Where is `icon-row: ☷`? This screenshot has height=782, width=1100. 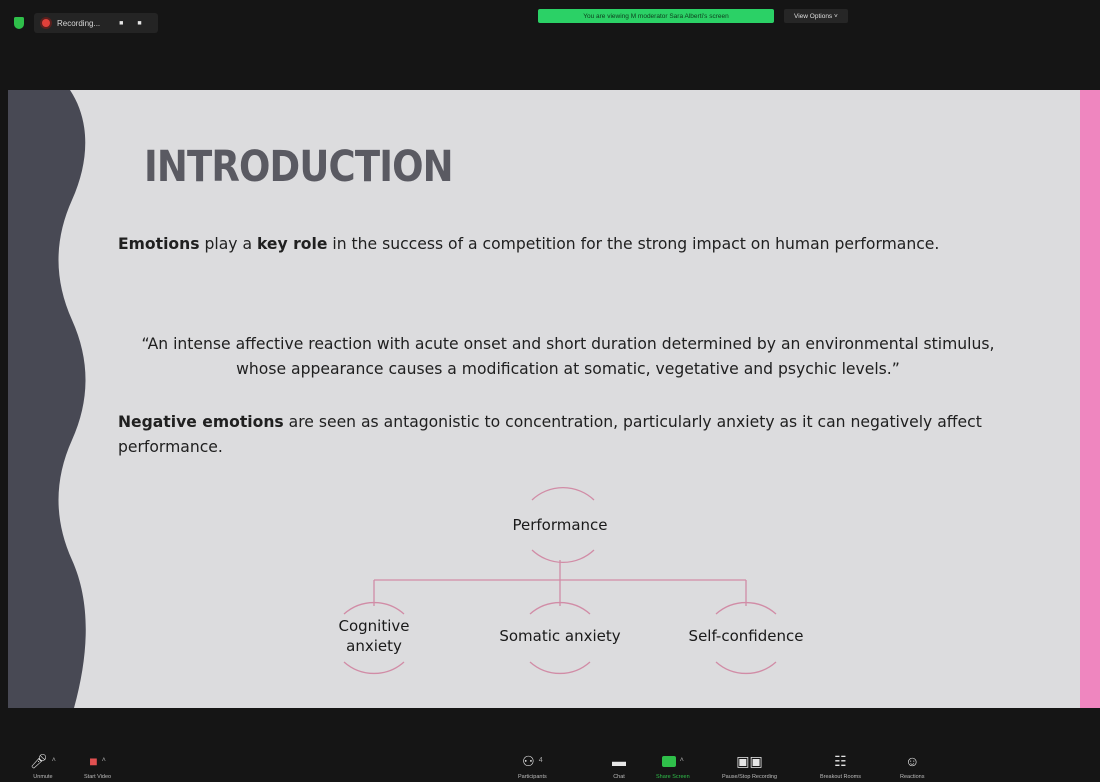
icon-row: ☷ is located at coordinates (840, 761).